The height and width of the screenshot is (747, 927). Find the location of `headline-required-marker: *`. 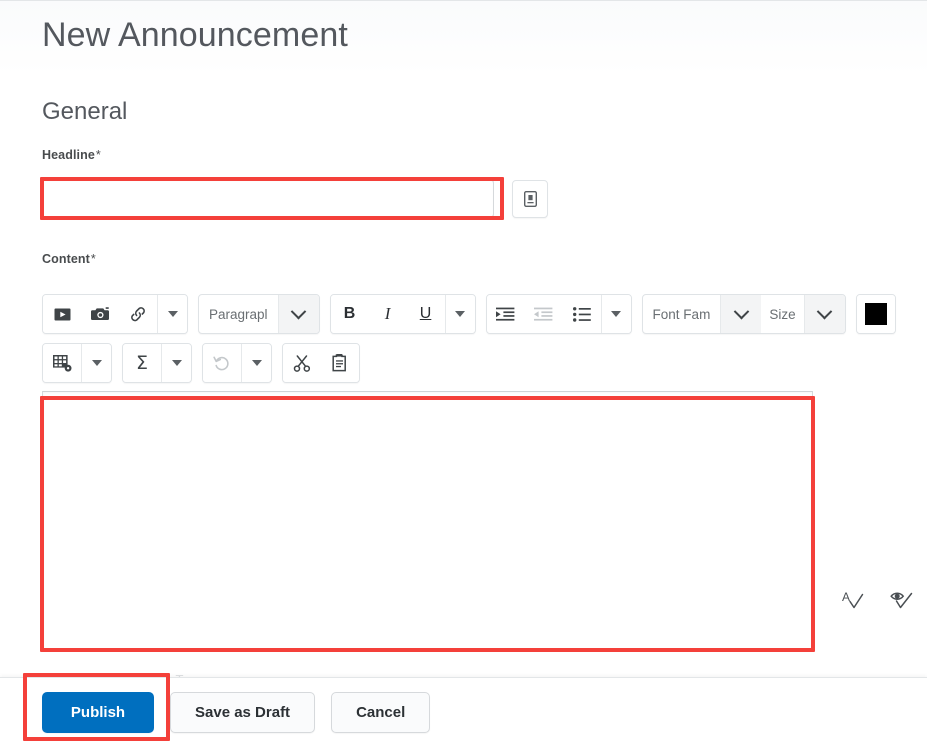

headline-required-marker: * is located at coordinates (98, 155).